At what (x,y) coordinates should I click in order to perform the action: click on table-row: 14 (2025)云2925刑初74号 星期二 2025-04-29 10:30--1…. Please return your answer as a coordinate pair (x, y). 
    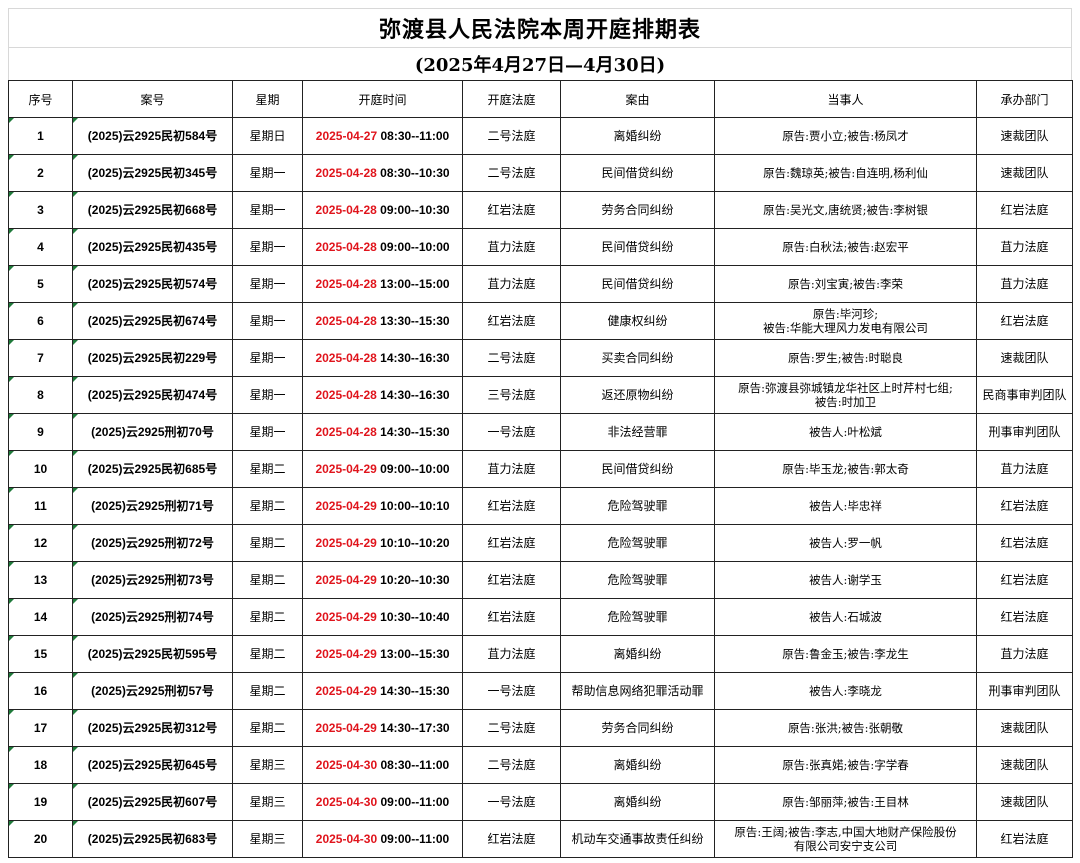
    Looking at the image, I should click on (540, 617).